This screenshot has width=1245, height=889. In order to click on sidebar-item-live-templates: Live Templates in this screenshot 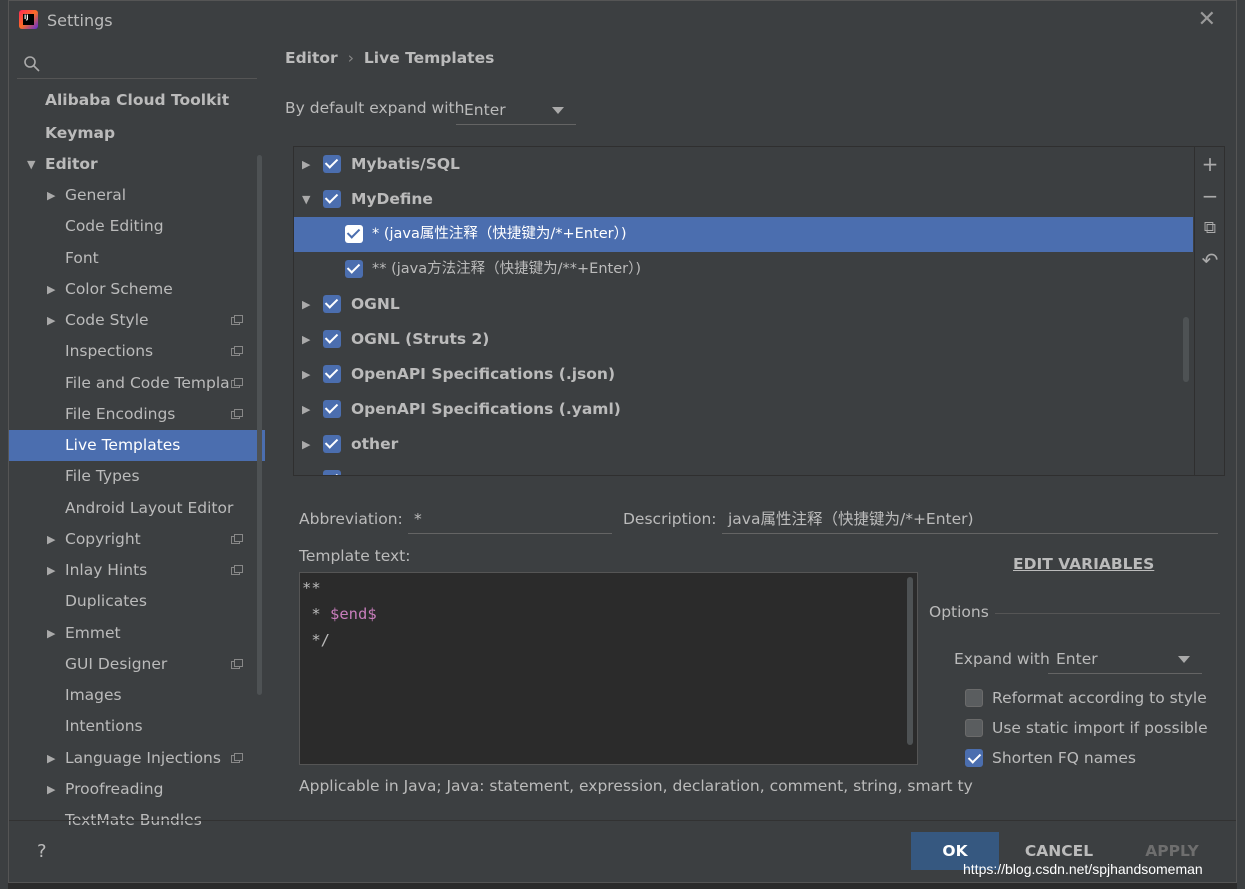, I will do `click(137, 445)`.